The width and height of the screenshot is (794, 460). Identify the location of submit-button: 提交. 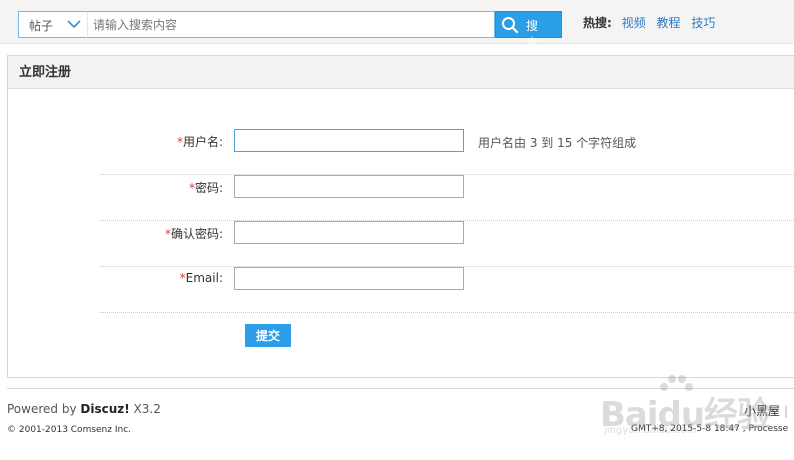
(268, 335).